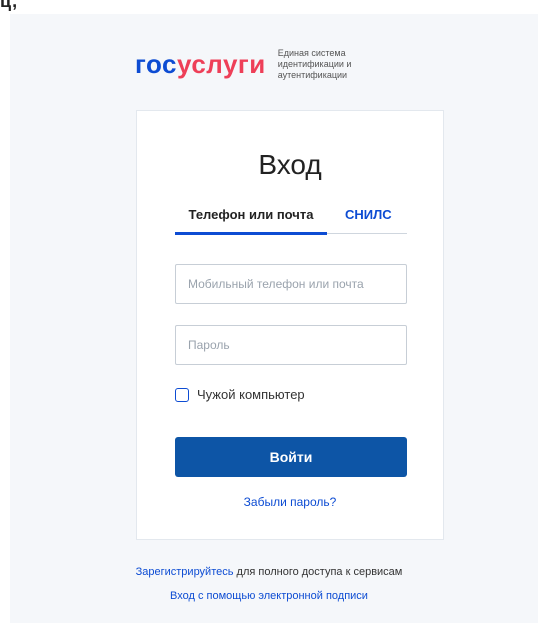 The width and height of the screenshot is (538, 623). What do you see at coordinates (185, 572) in the screenshot?
I see `register-link: Зарегистрируйтесь` at bounding box center [185, 572].